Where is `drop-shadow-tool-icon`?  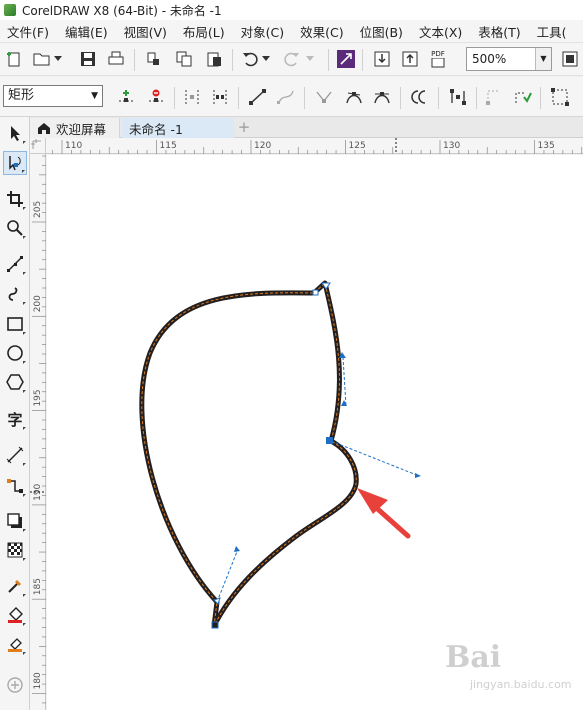 drop-shadow-tool-icon is located at coordinates (15, 521).